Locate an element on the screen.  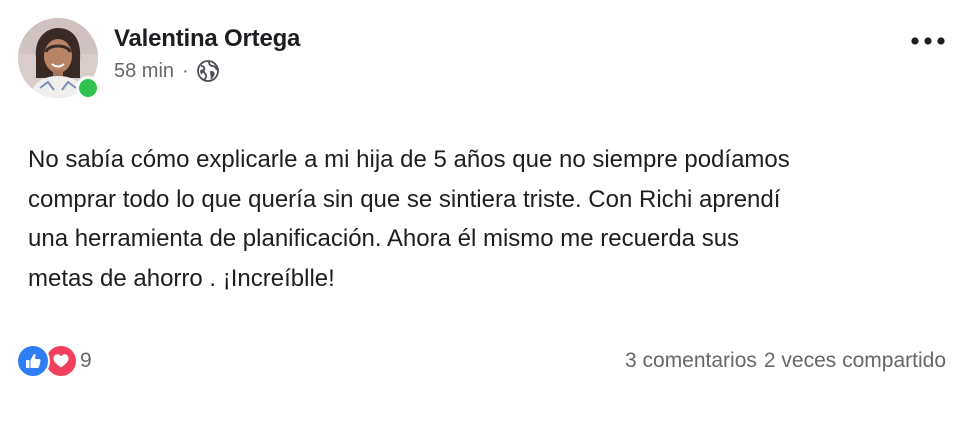
comments-count-link: 3 comentarios is located at coordinates (691, 361).